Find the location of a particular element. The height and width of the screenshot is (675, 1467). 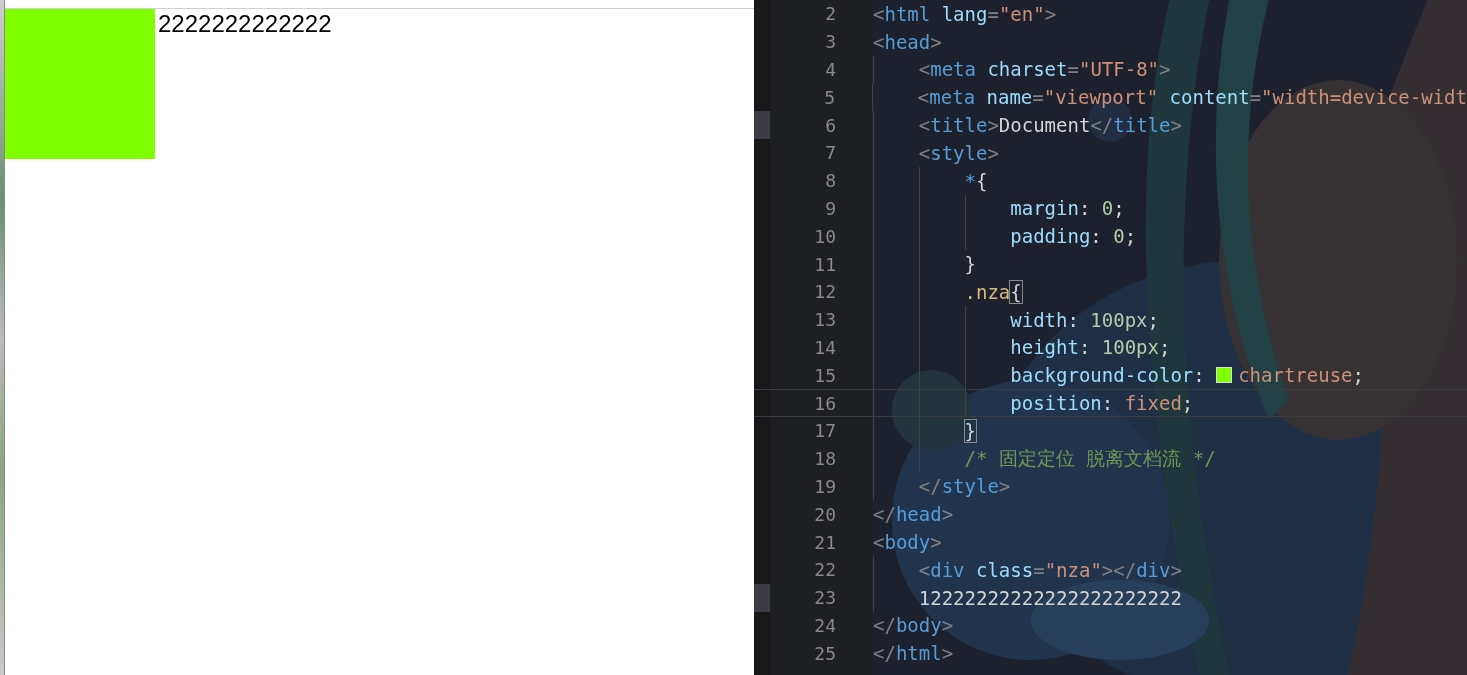

line-number: 23 is located at coordinates (824, 598).